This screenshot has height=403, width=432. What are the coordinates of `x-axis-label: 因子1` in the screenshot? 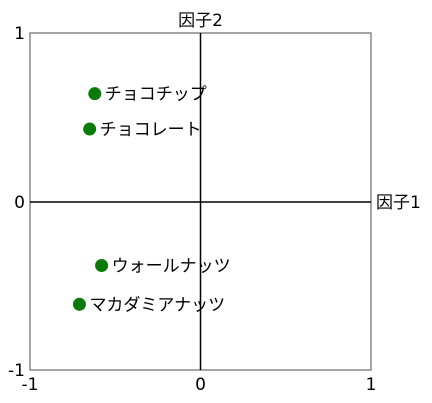 It's located at (398, 203).